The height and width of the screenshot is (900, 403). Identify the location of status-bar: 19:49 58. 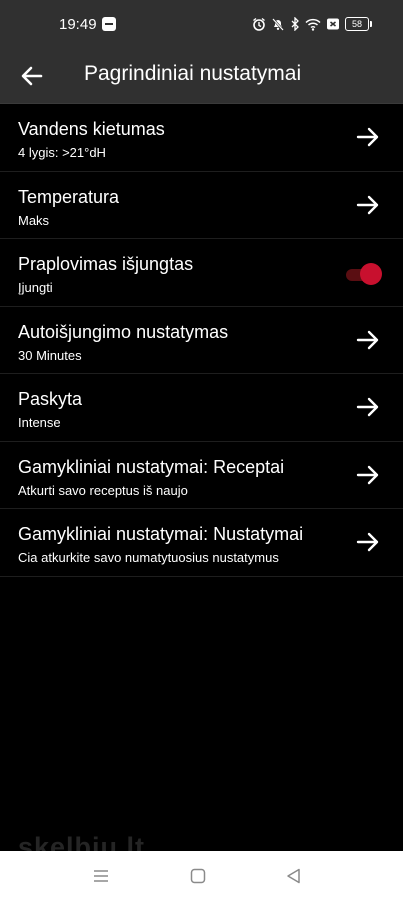
(201, 24).